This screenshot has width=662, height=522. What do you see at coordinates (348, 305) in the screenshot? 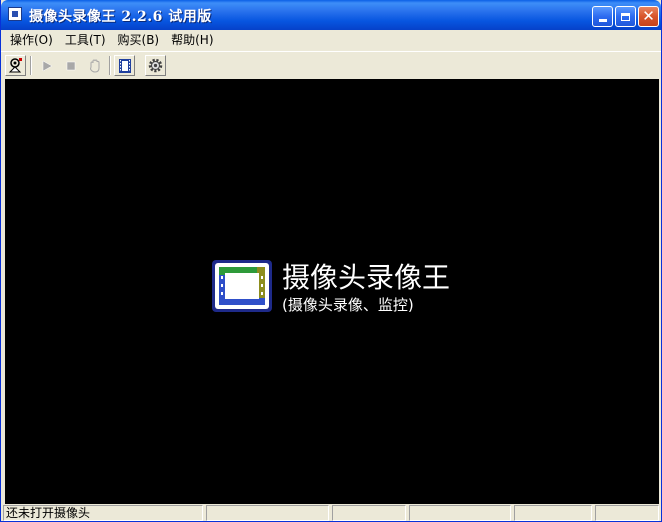
I see `splash-subtitle: (摄像头录像、监控)` at bounding box center [348, 305].